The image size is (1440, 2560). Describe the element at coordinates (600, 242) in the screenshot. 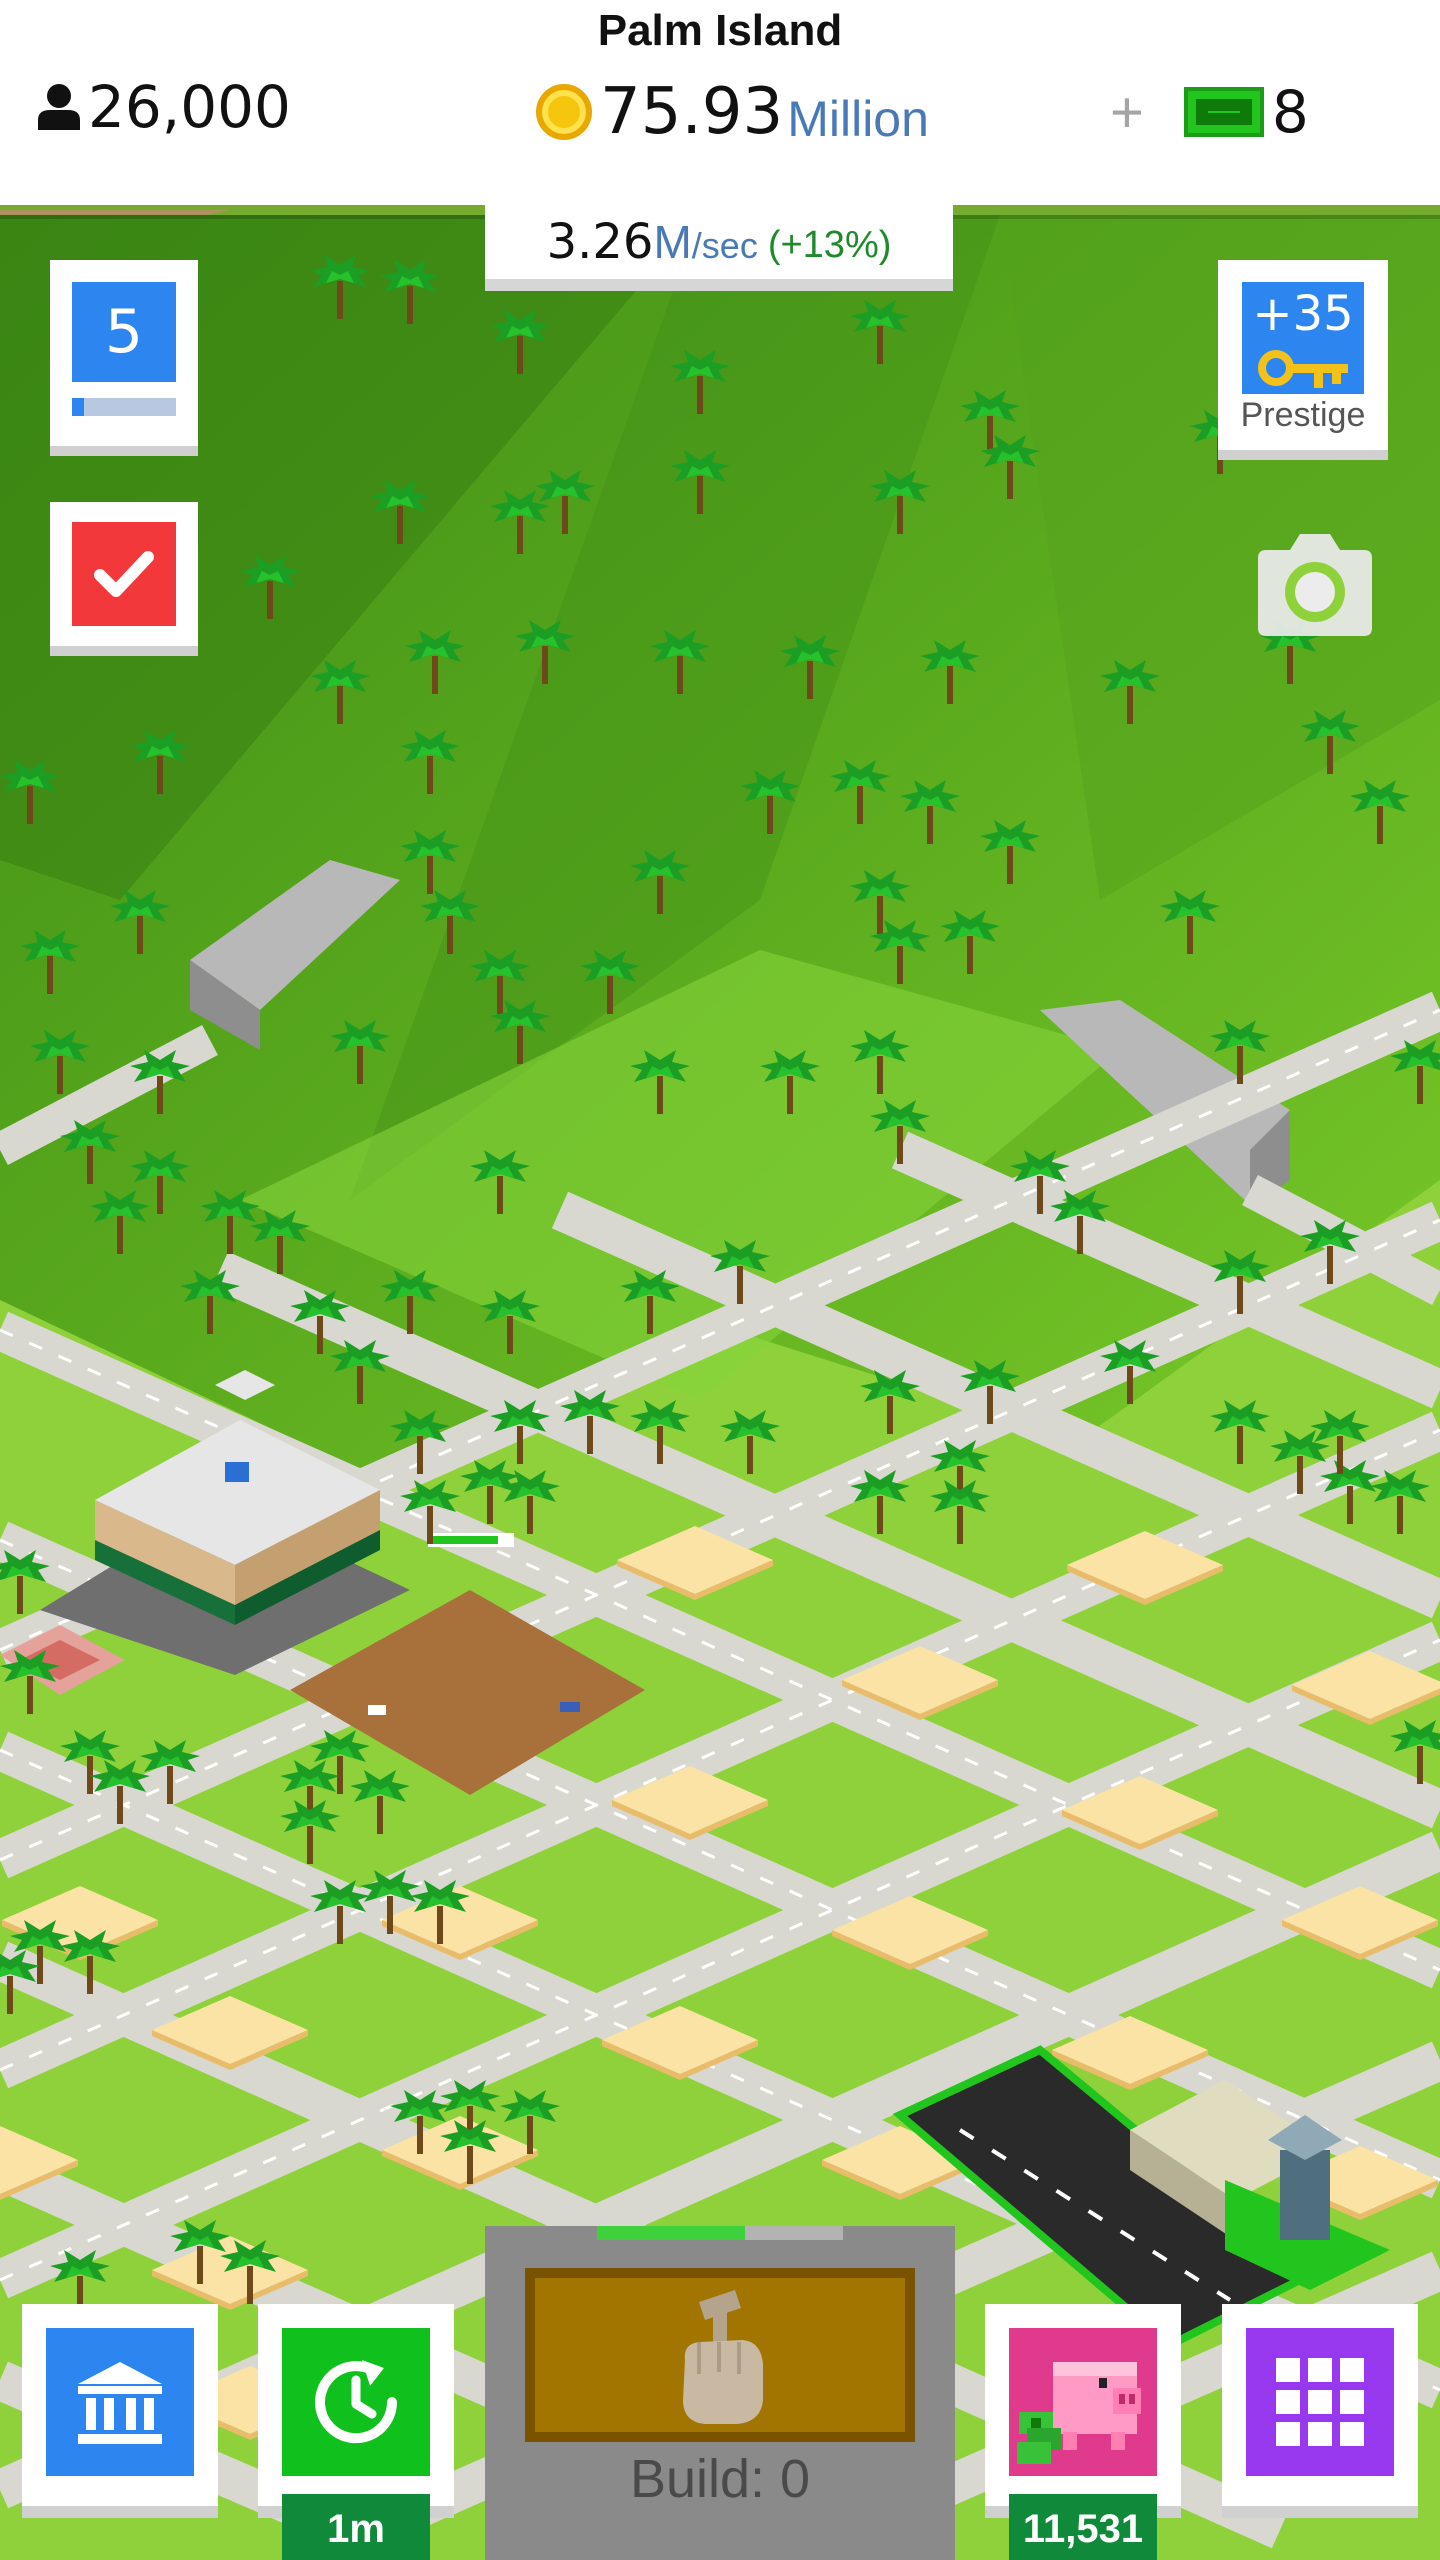

I see `income-value: 3.26` at that location.